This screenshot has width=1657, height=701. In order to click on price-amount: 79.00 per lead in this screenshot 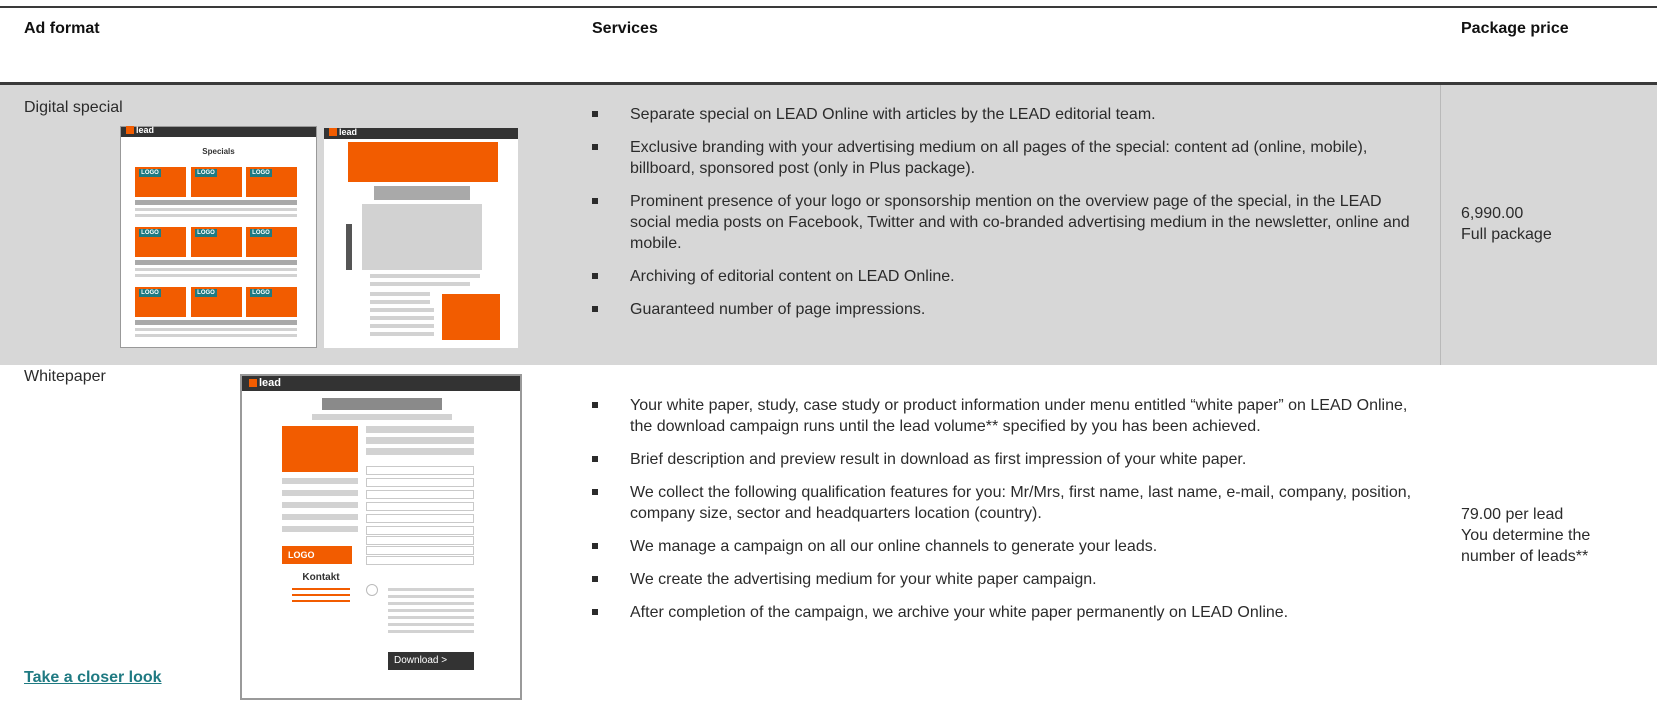, I will do `click(1512, 514)`.